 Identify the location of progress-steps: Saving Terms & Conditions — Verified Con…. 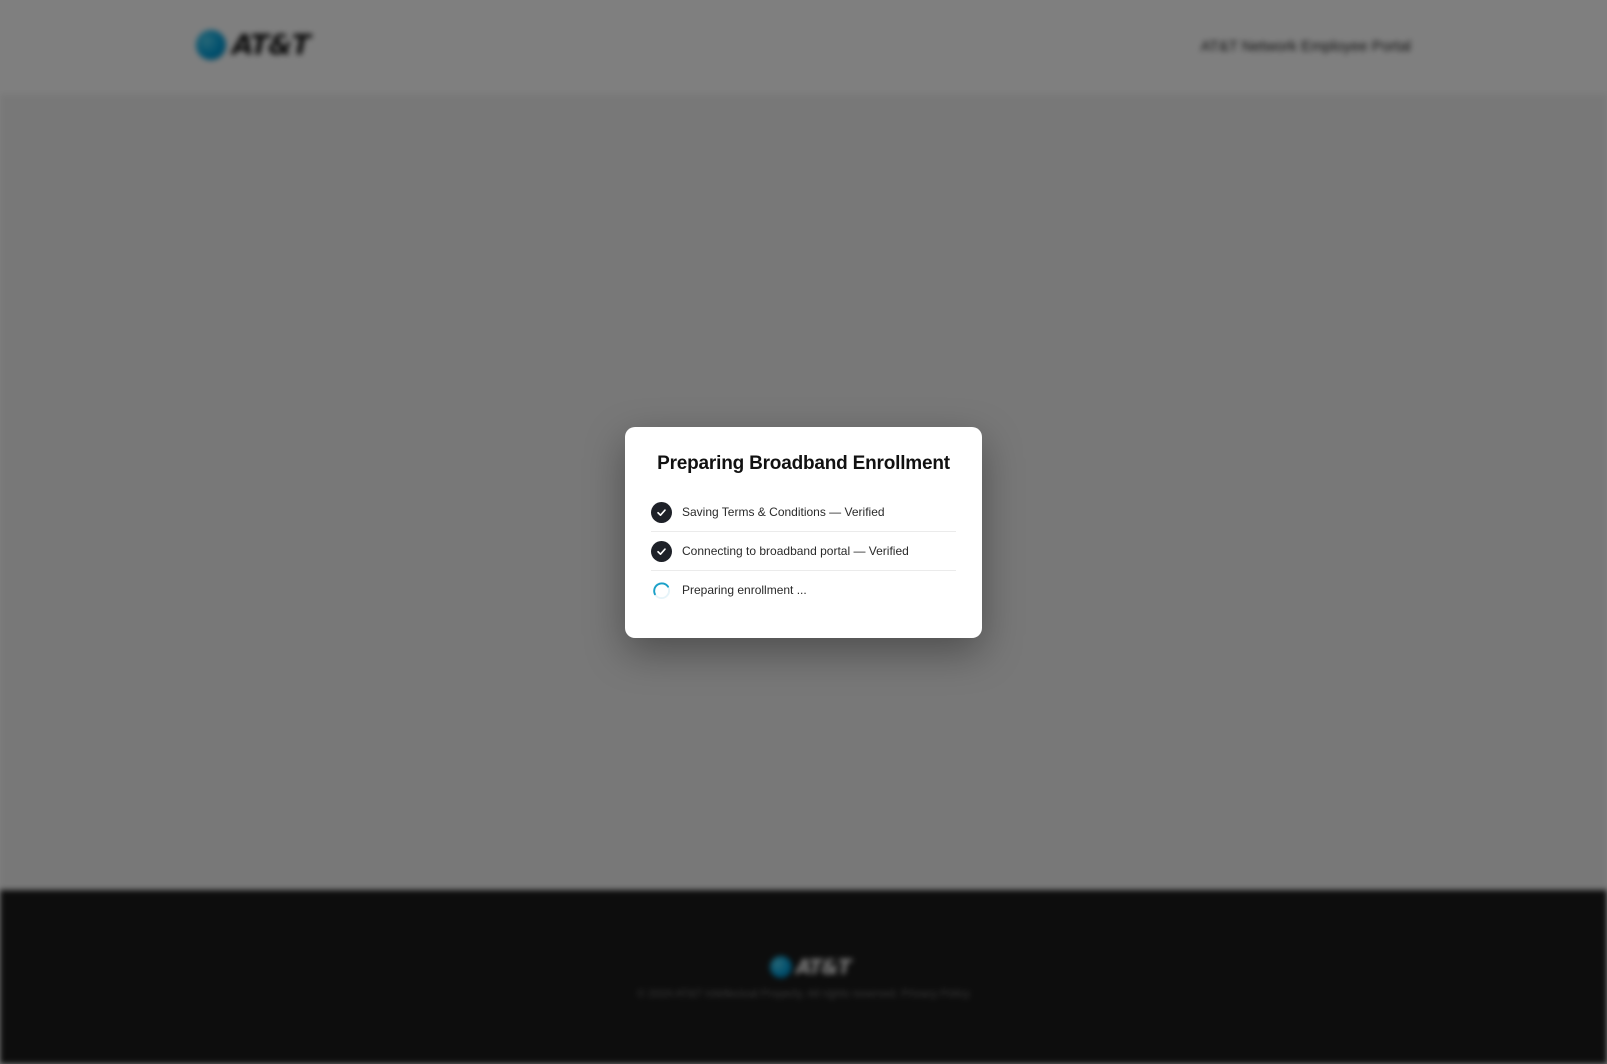
(803, 551).